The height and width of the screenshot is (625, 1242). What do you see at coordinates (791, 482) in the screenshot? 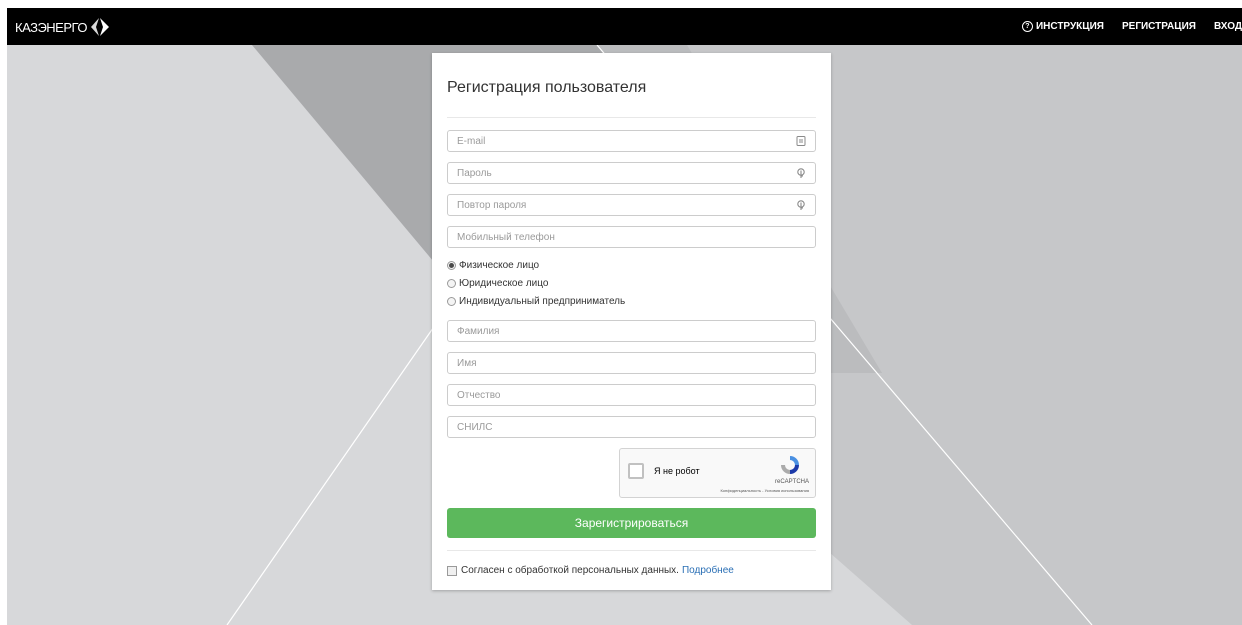
I see `recaptcha-brand: reCAPTCHA` at bounding box center [791, 482].